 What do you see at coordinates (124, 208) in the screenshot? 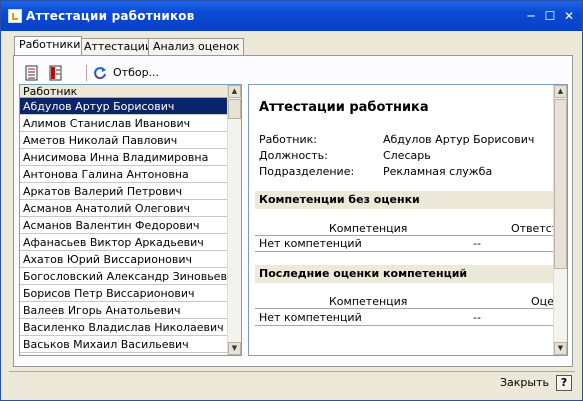
I see `list-item: Асманов Анатолий Олегович` at bounding box center [124, 208].